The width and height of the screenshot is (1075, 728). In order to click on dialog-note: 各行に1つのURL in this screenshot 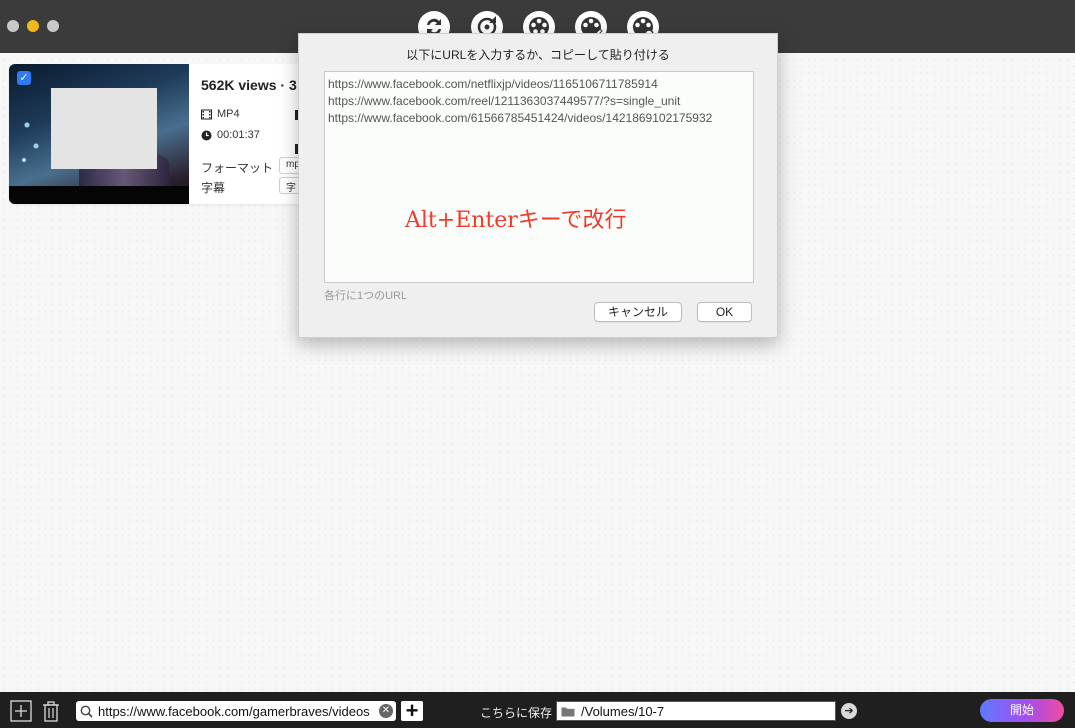, I will do `click(366, 296)`.